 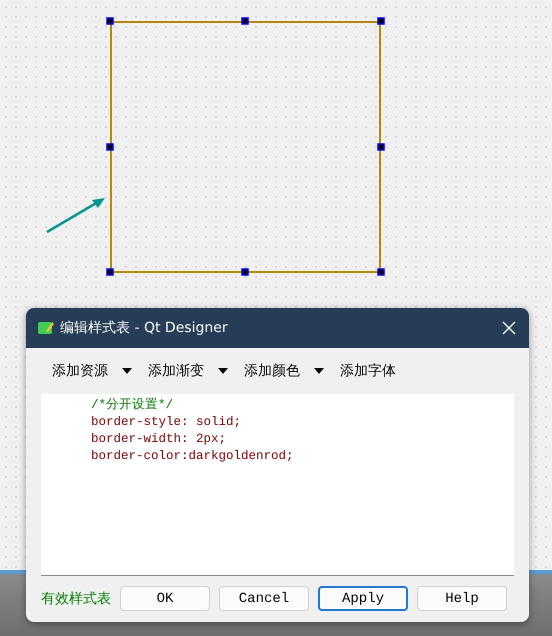 What do you see at coordinates (132, 405) in the screenshot?
I see `code-comment: /*分开设置*/` at bounding box center [132, 405].